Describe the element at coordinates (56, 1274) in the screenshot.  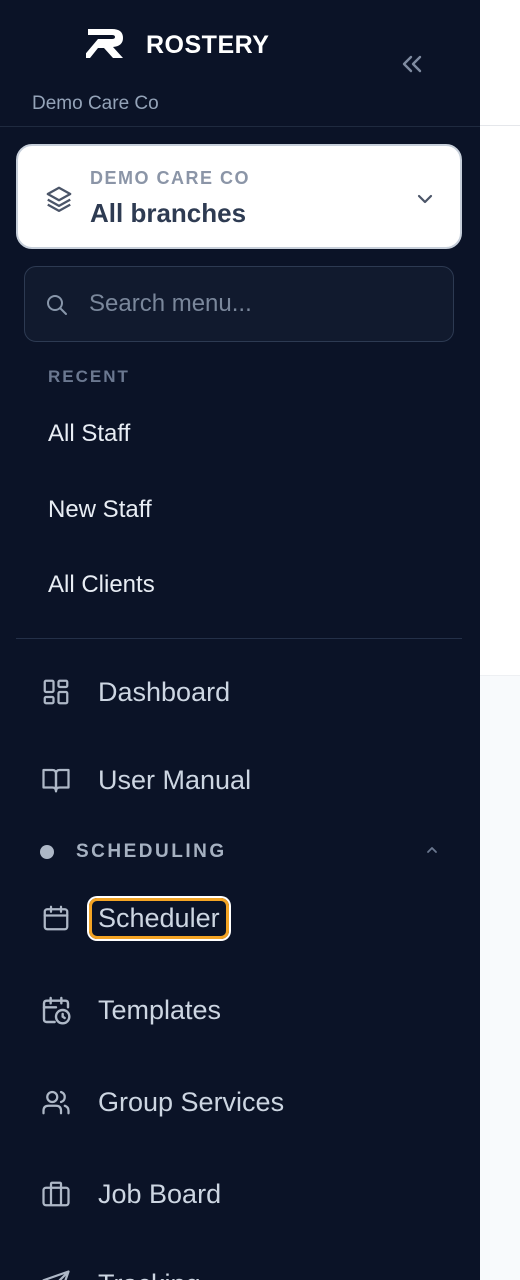
I see `send-icon` at that location.